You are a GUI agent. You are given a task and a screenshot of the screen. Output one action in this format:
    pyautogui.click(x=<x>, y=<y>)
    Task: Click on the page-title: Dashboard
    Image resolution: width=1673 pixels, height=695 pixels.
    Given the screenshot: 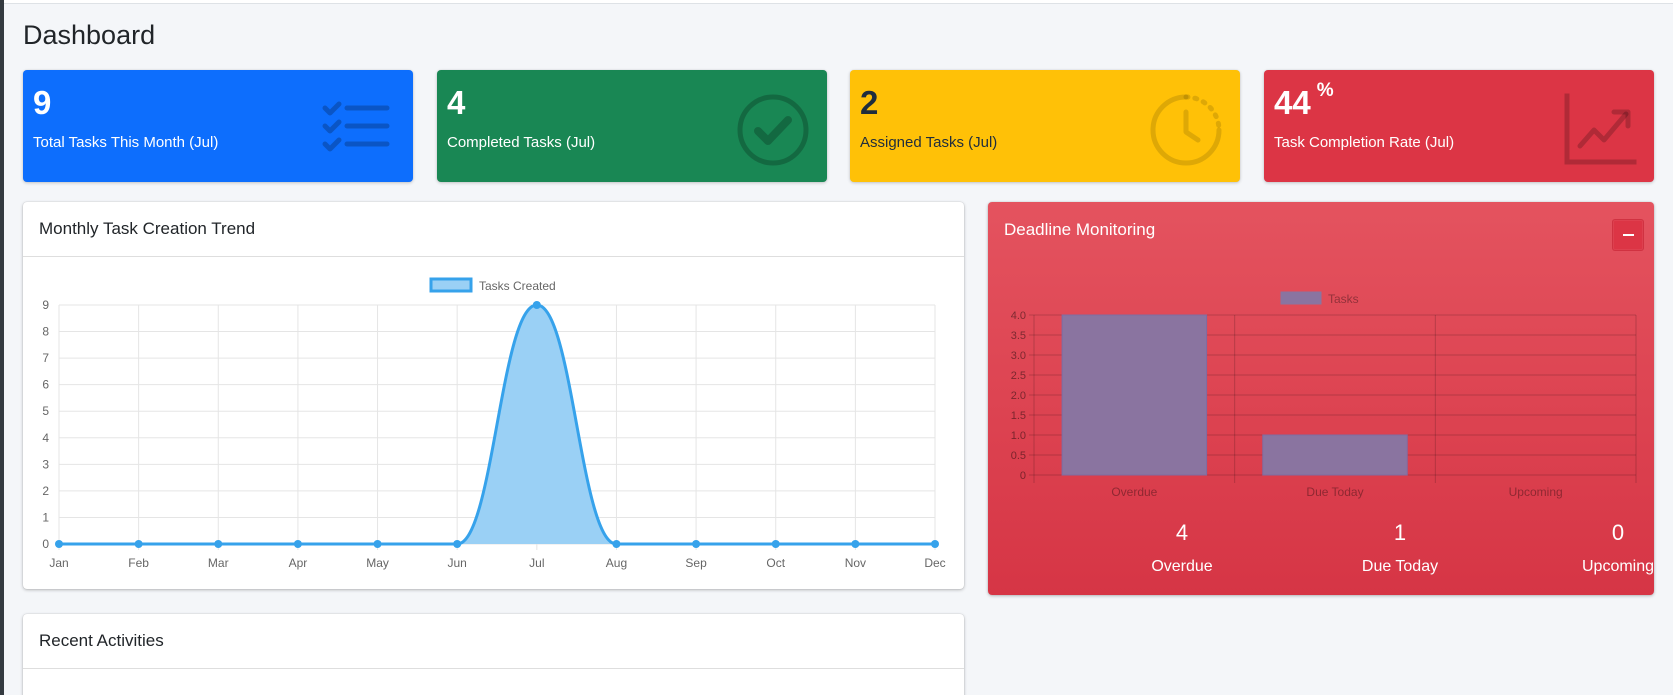 What is the action you would take?
    pyautogui.click(x=89, y=35)
    